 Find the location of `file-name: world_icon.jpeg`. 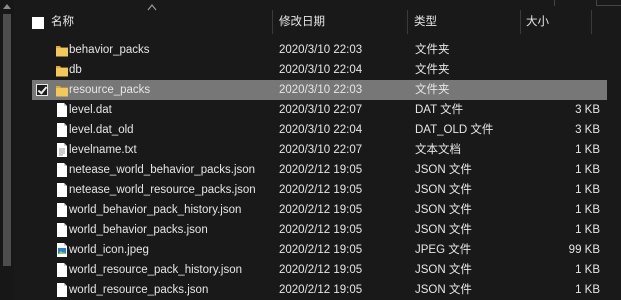

file-name: world_icon.jpeg is located at coordinates (109, 250).